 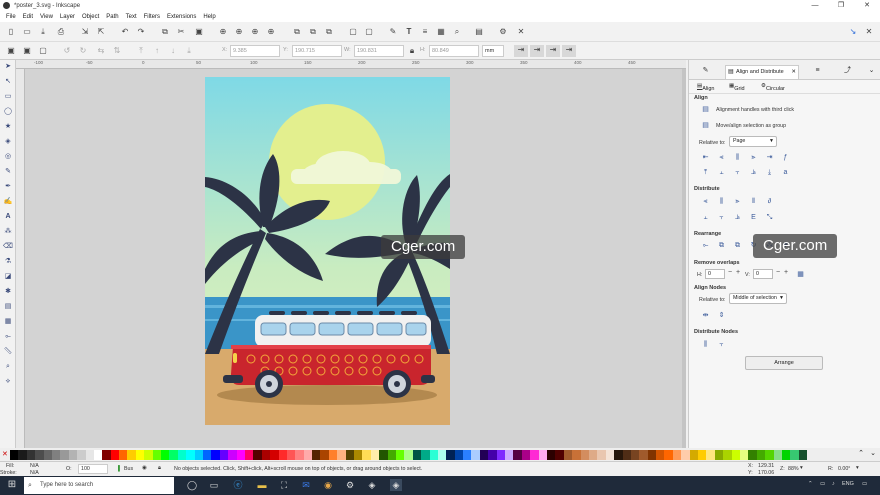 I want to click on taskview-multitask-icon: ▭, so click(x=214, y=485).